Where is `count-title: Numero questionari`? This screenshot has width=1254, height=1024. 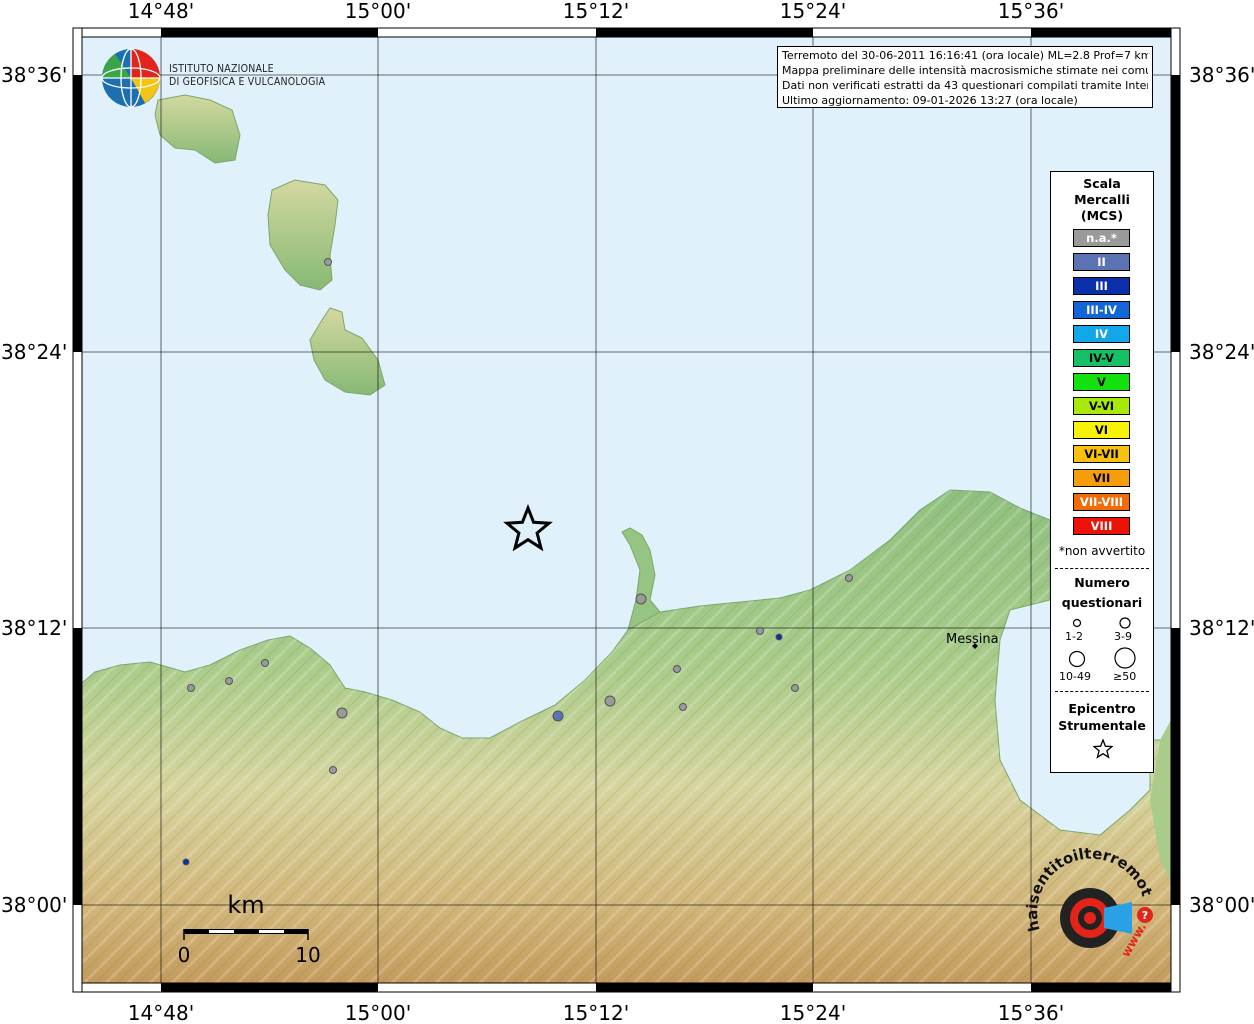
count-title: Numero questionari is located at coordinates (1102, 592).